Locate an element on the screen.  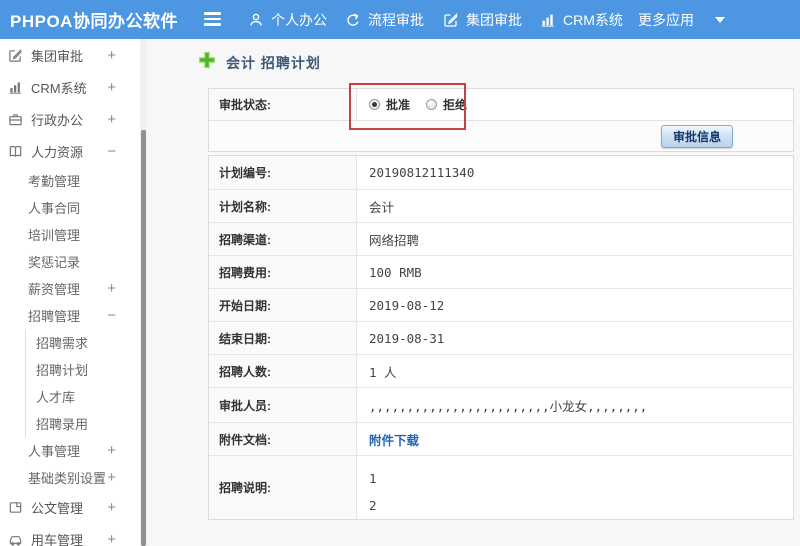
nav-item-crm: CRM系统 is located at coordinates (581, 19).